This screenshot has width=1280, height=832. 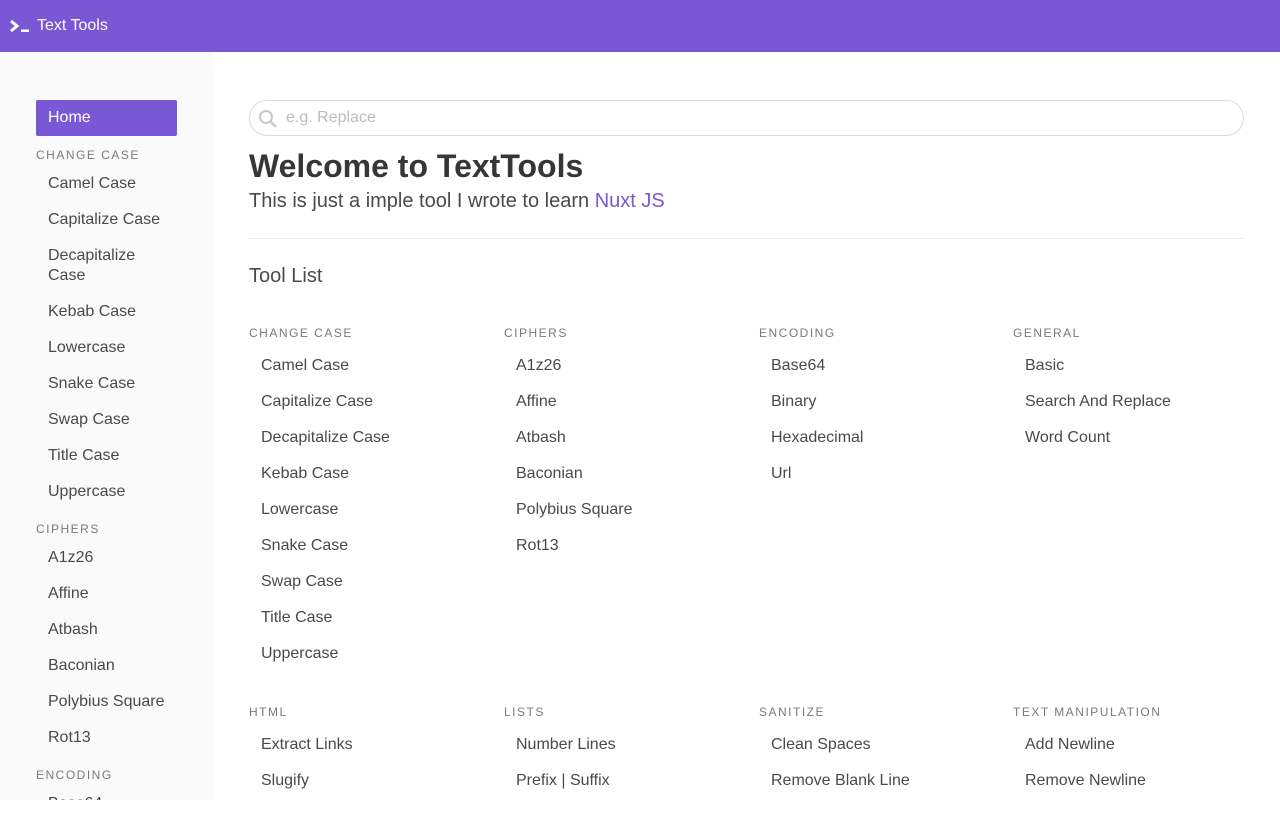 I want to click on tool-group-label: Text Manipulation, so click(x=1087, y=712).